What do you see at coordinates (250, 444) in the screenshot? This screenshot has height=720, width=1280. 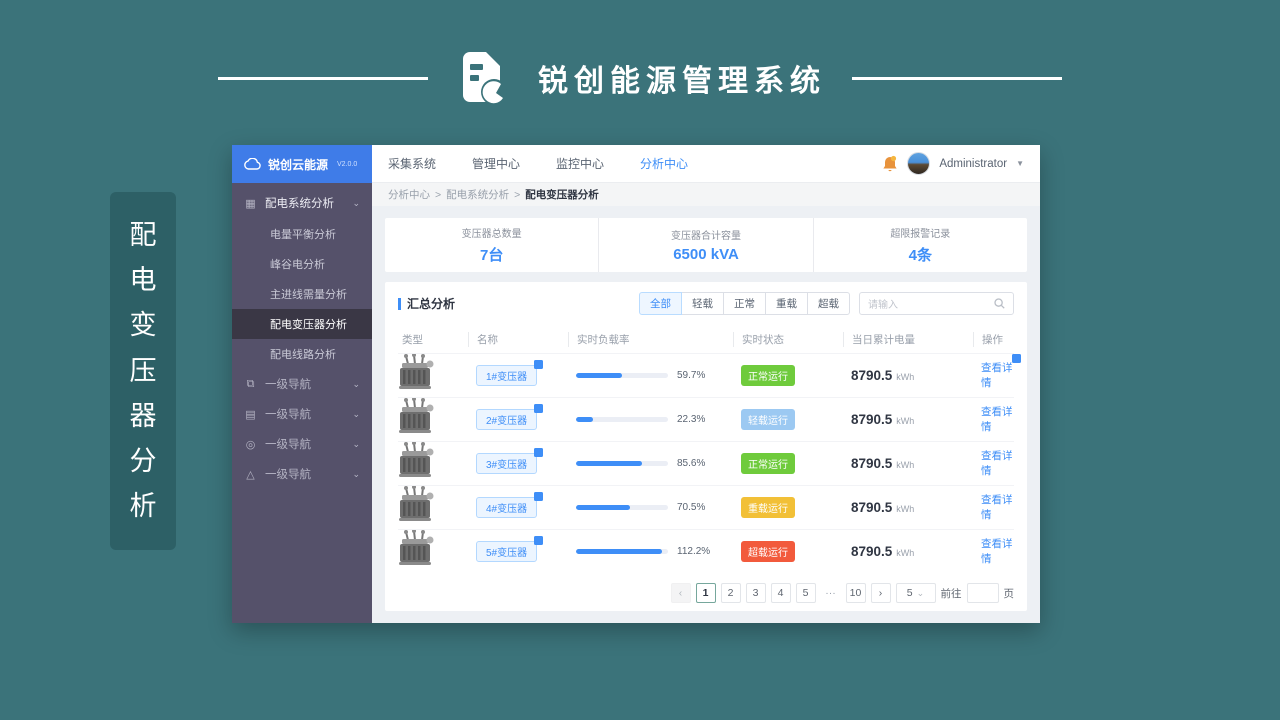 I see `check-circle-icon: ◎` at bounding box center [250, 444].